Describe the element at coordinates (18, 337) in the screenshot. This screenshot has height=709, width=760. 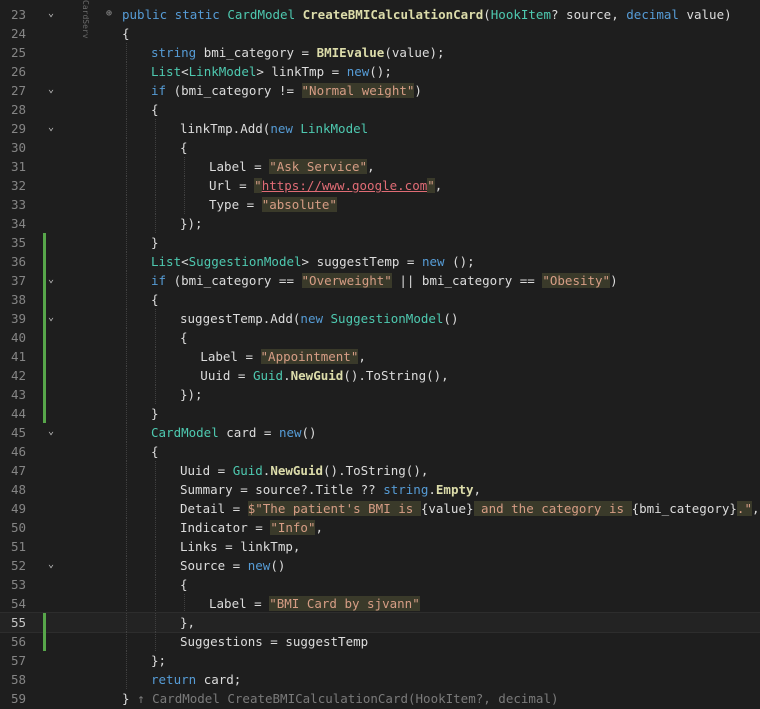
I see `line-number: 40` at that location.